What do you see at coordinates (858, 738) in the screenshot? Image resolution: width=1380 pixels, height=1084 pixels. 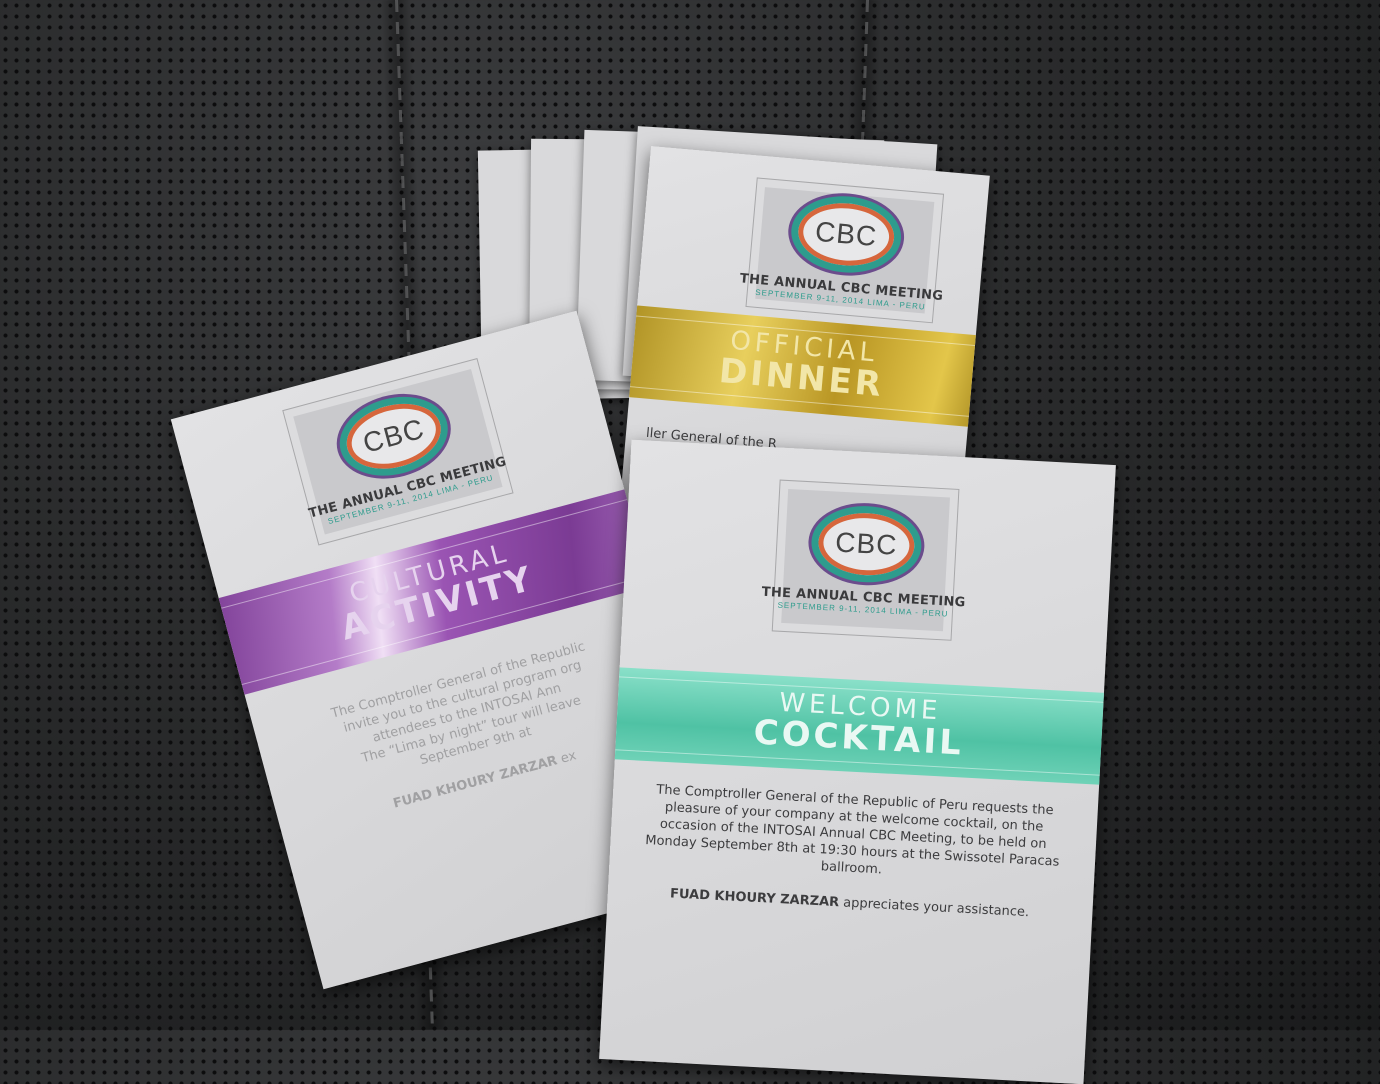 I see `band-line-cocktail: COCKTAIL` at bounding box center [858, 738].